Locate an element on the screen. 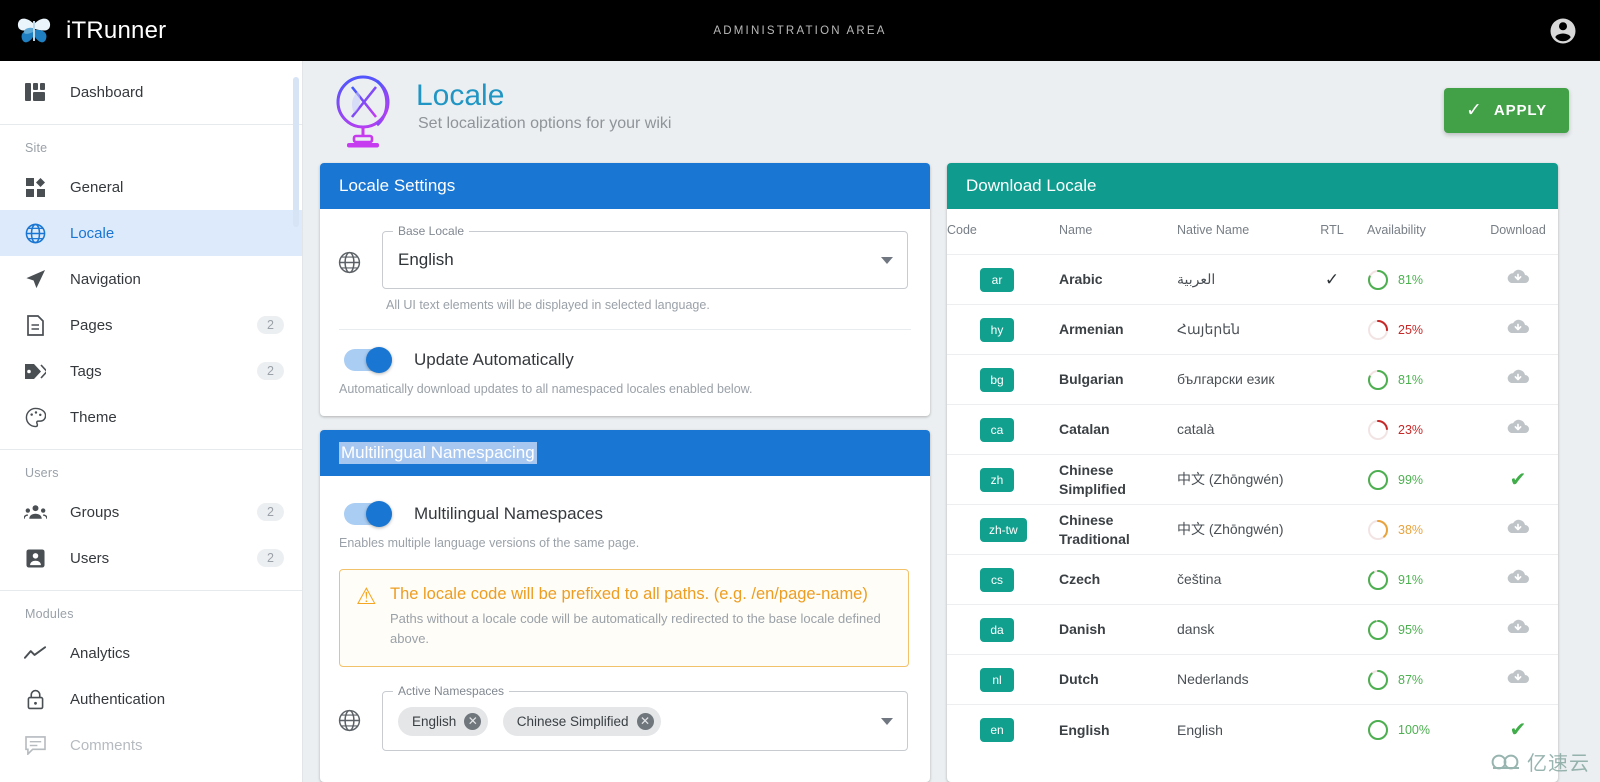  lock-icon is located at coordinates (35, 699).